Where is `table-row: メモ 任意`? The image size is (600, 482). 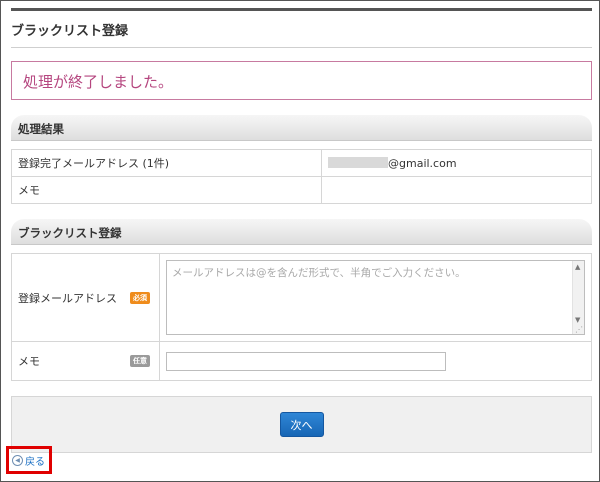
table-row: メモ 任意 is located at coordinates (301, 361).